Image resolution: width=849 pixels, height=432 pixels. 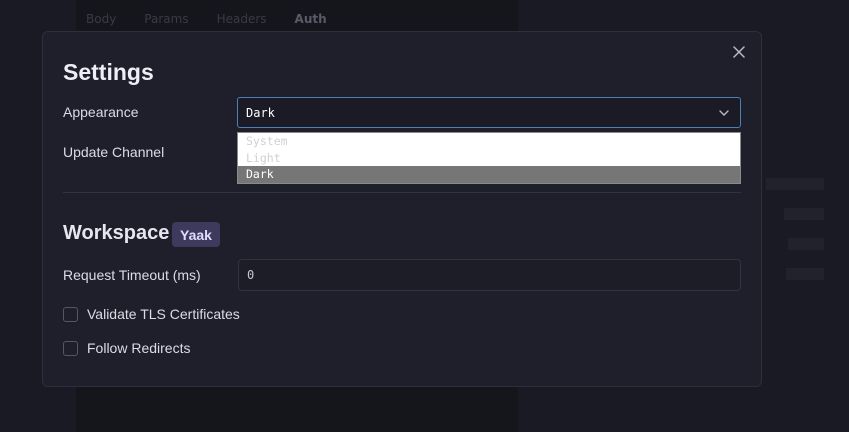 I want to click on appearance-label: Appearance, so click(x=101, y=112).